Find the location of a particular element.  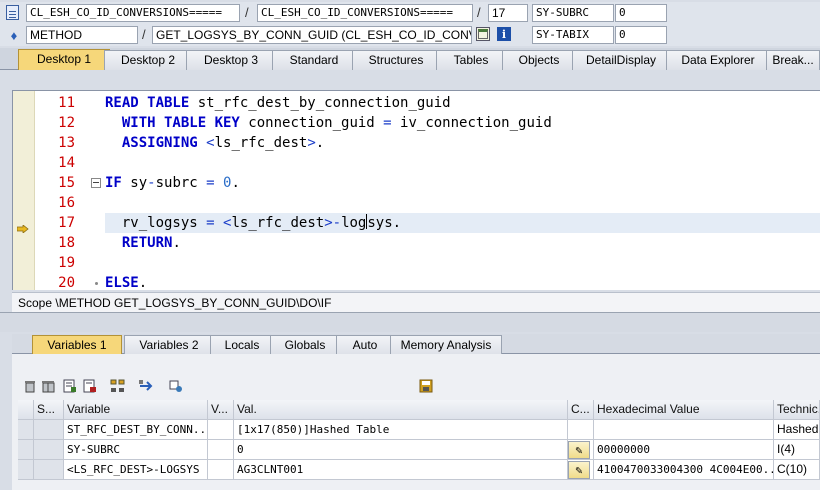

table-cell-status is located at coordinates (49, 470).